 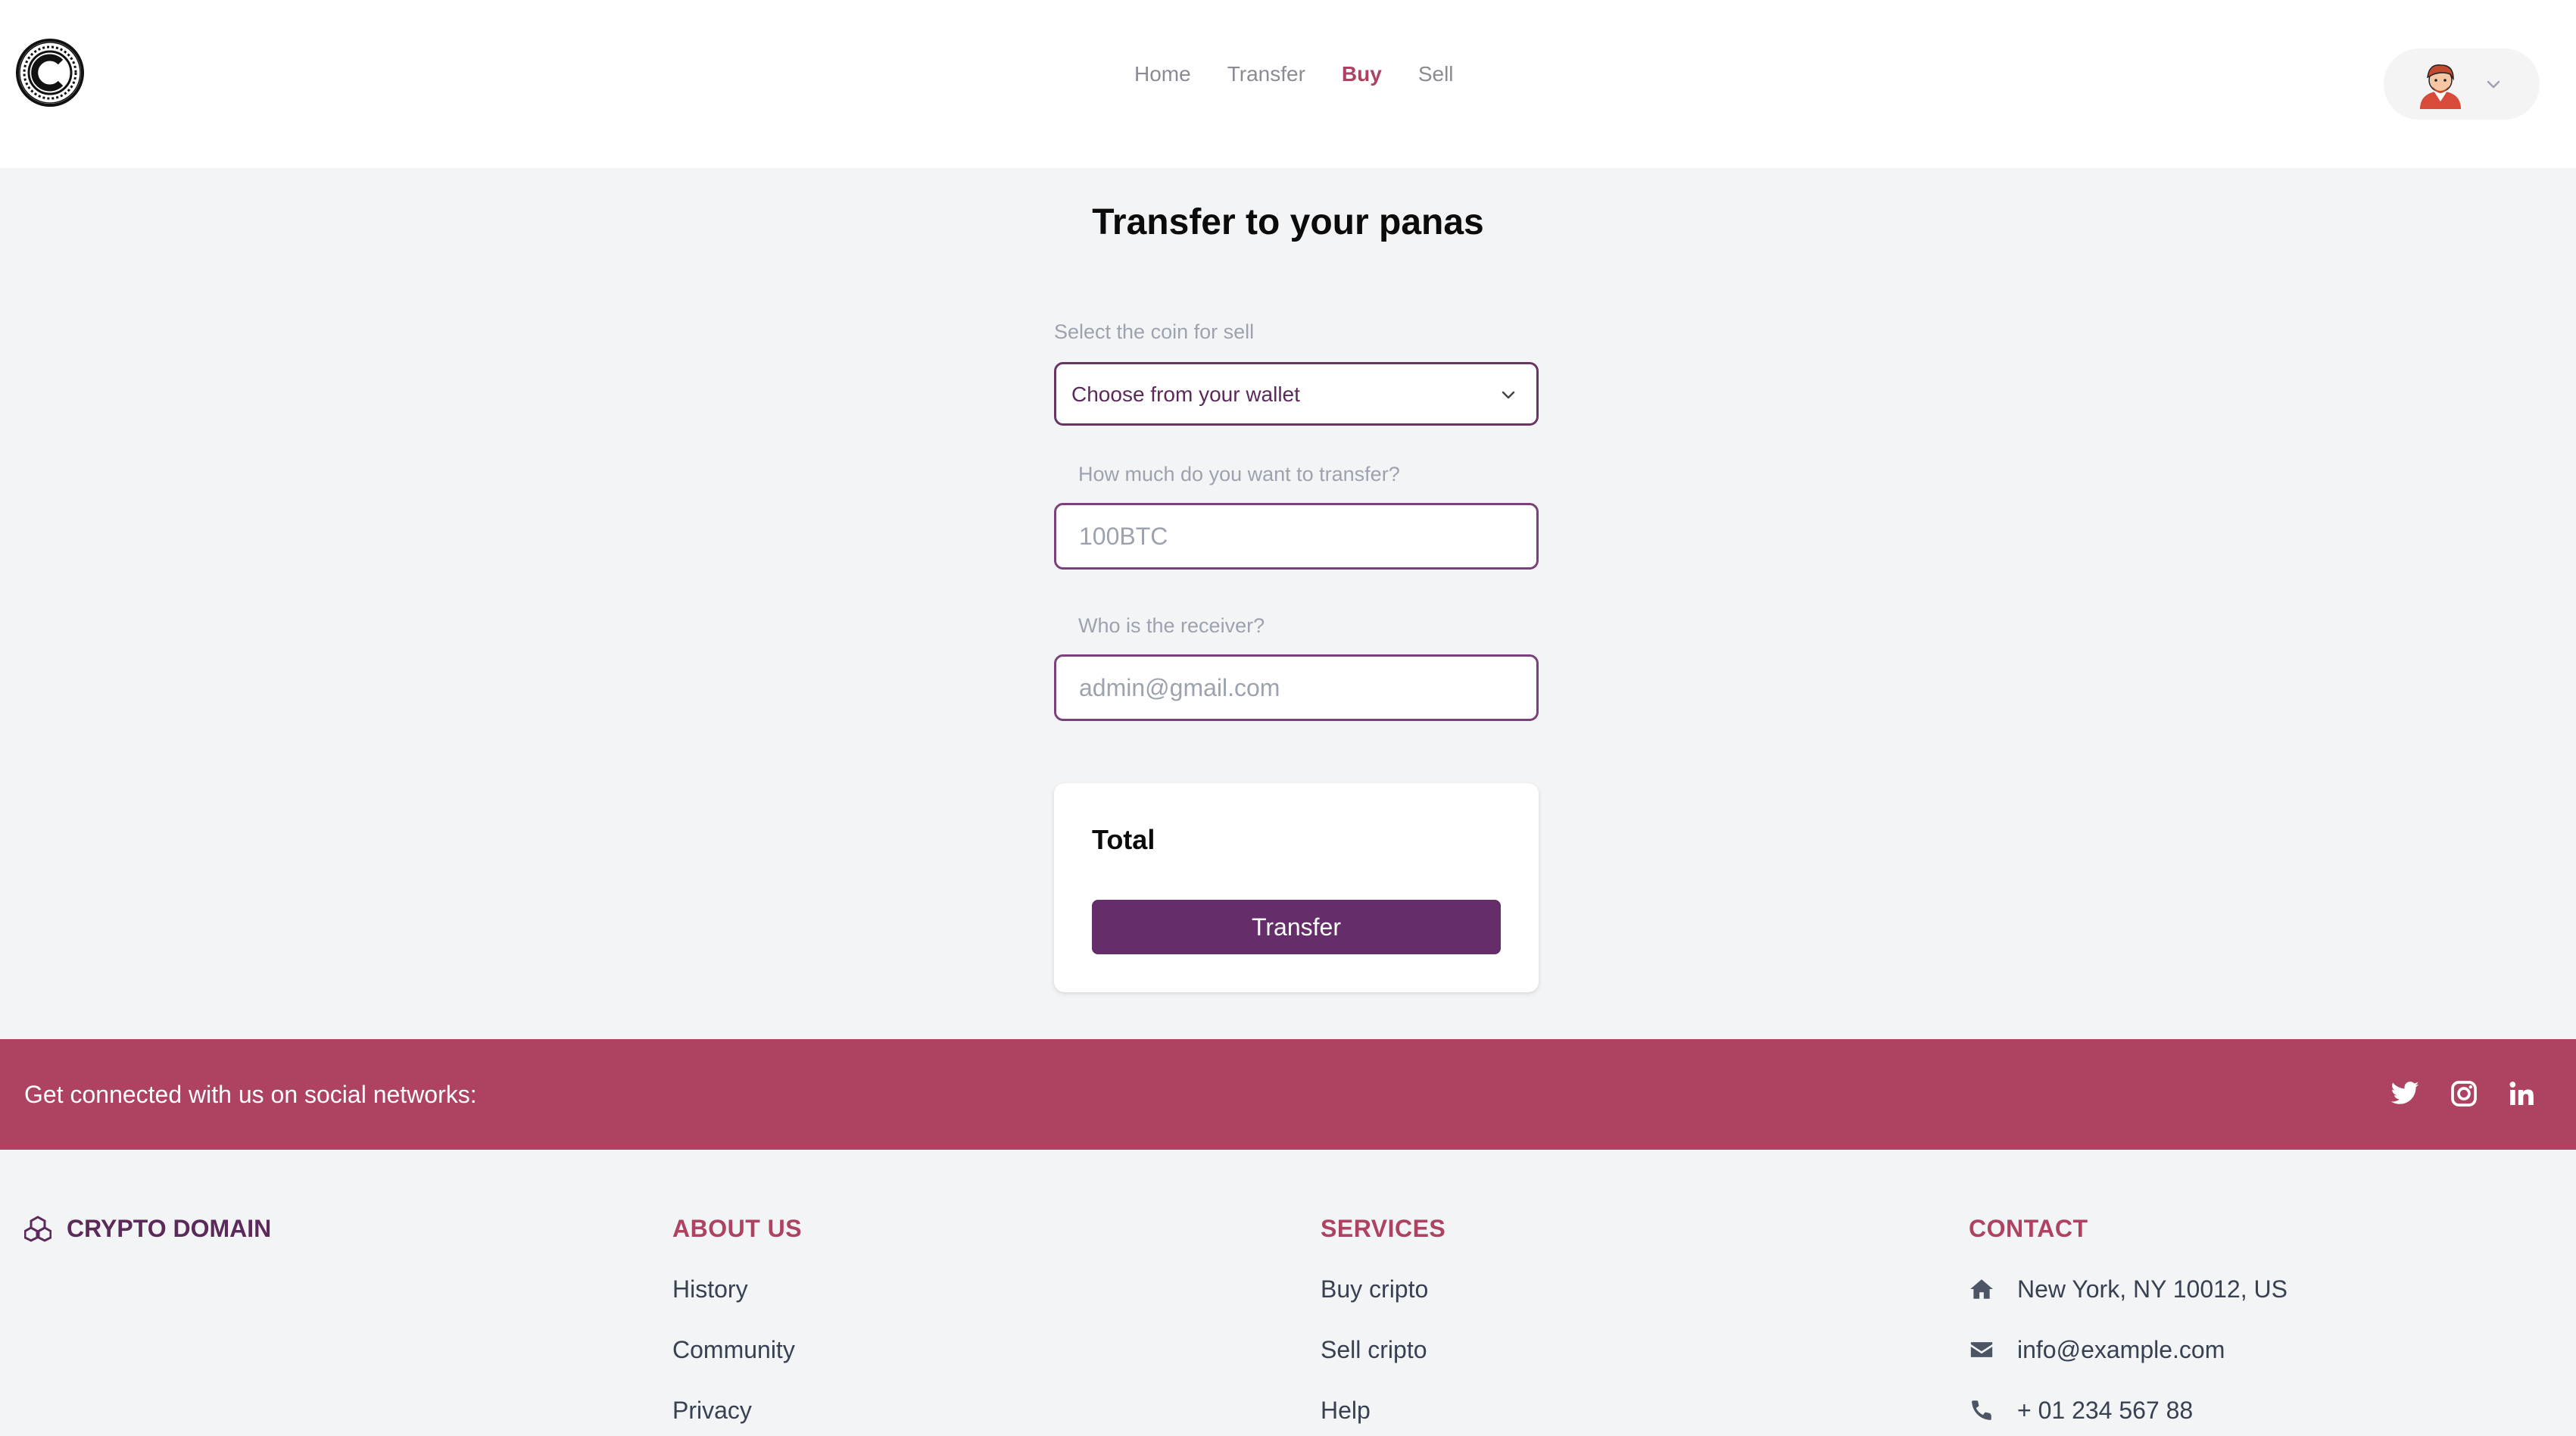 What do you see at coordinates (169, 1228) in the screenshot?
I see `brand-name: CRYPTO DOMAIN` at bounding box center [169, 1228].